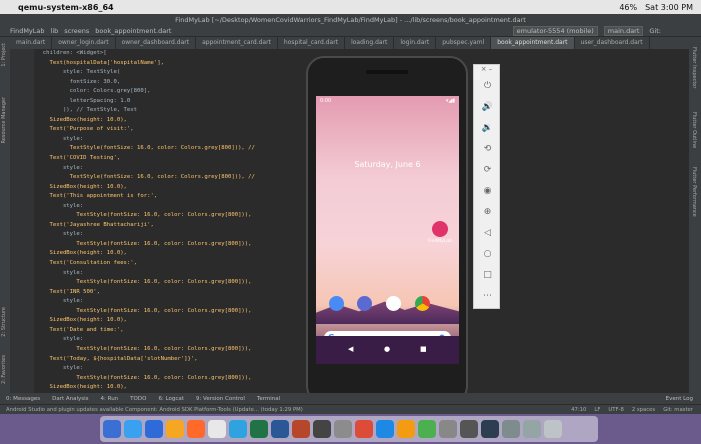 The height and width of the screenshot is (444, 701). What do you see at coordinates (486, 70) in the screenshot?
I see `close-icon: × –` at bounding box center [486, 70].